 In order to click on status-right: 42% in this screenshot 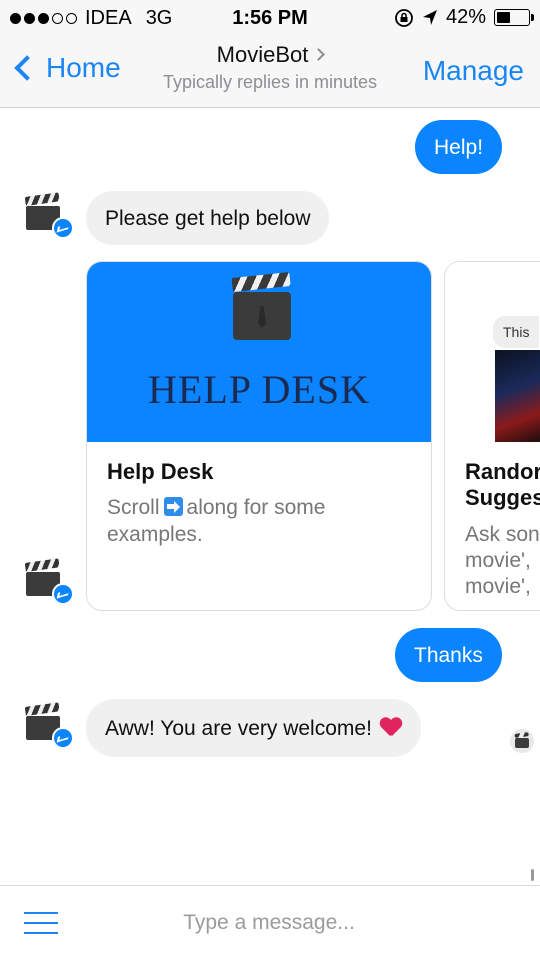, I will do `click(464, 17)`.